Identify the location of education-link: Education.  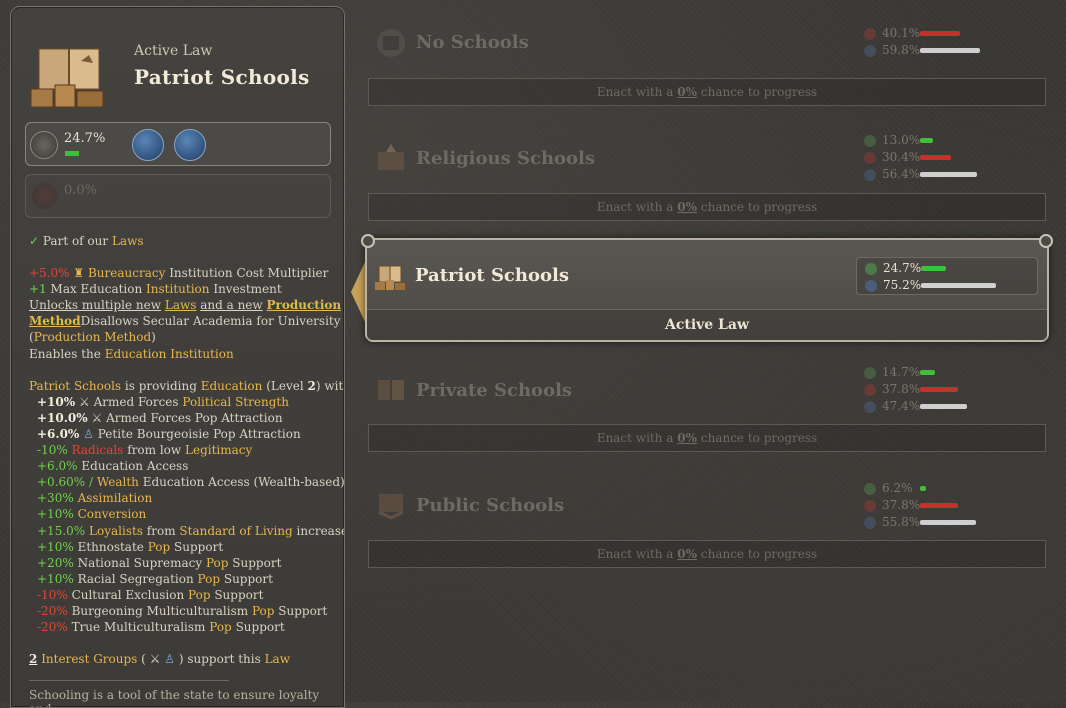
(136, 354).